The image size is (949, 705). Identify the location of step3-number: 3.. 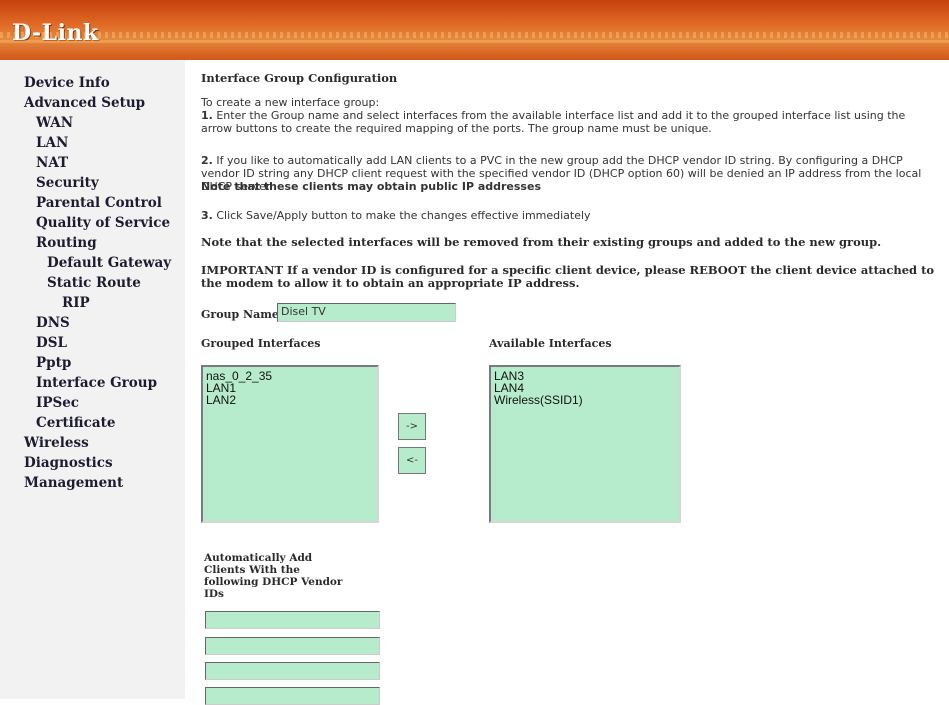
(207, 215).